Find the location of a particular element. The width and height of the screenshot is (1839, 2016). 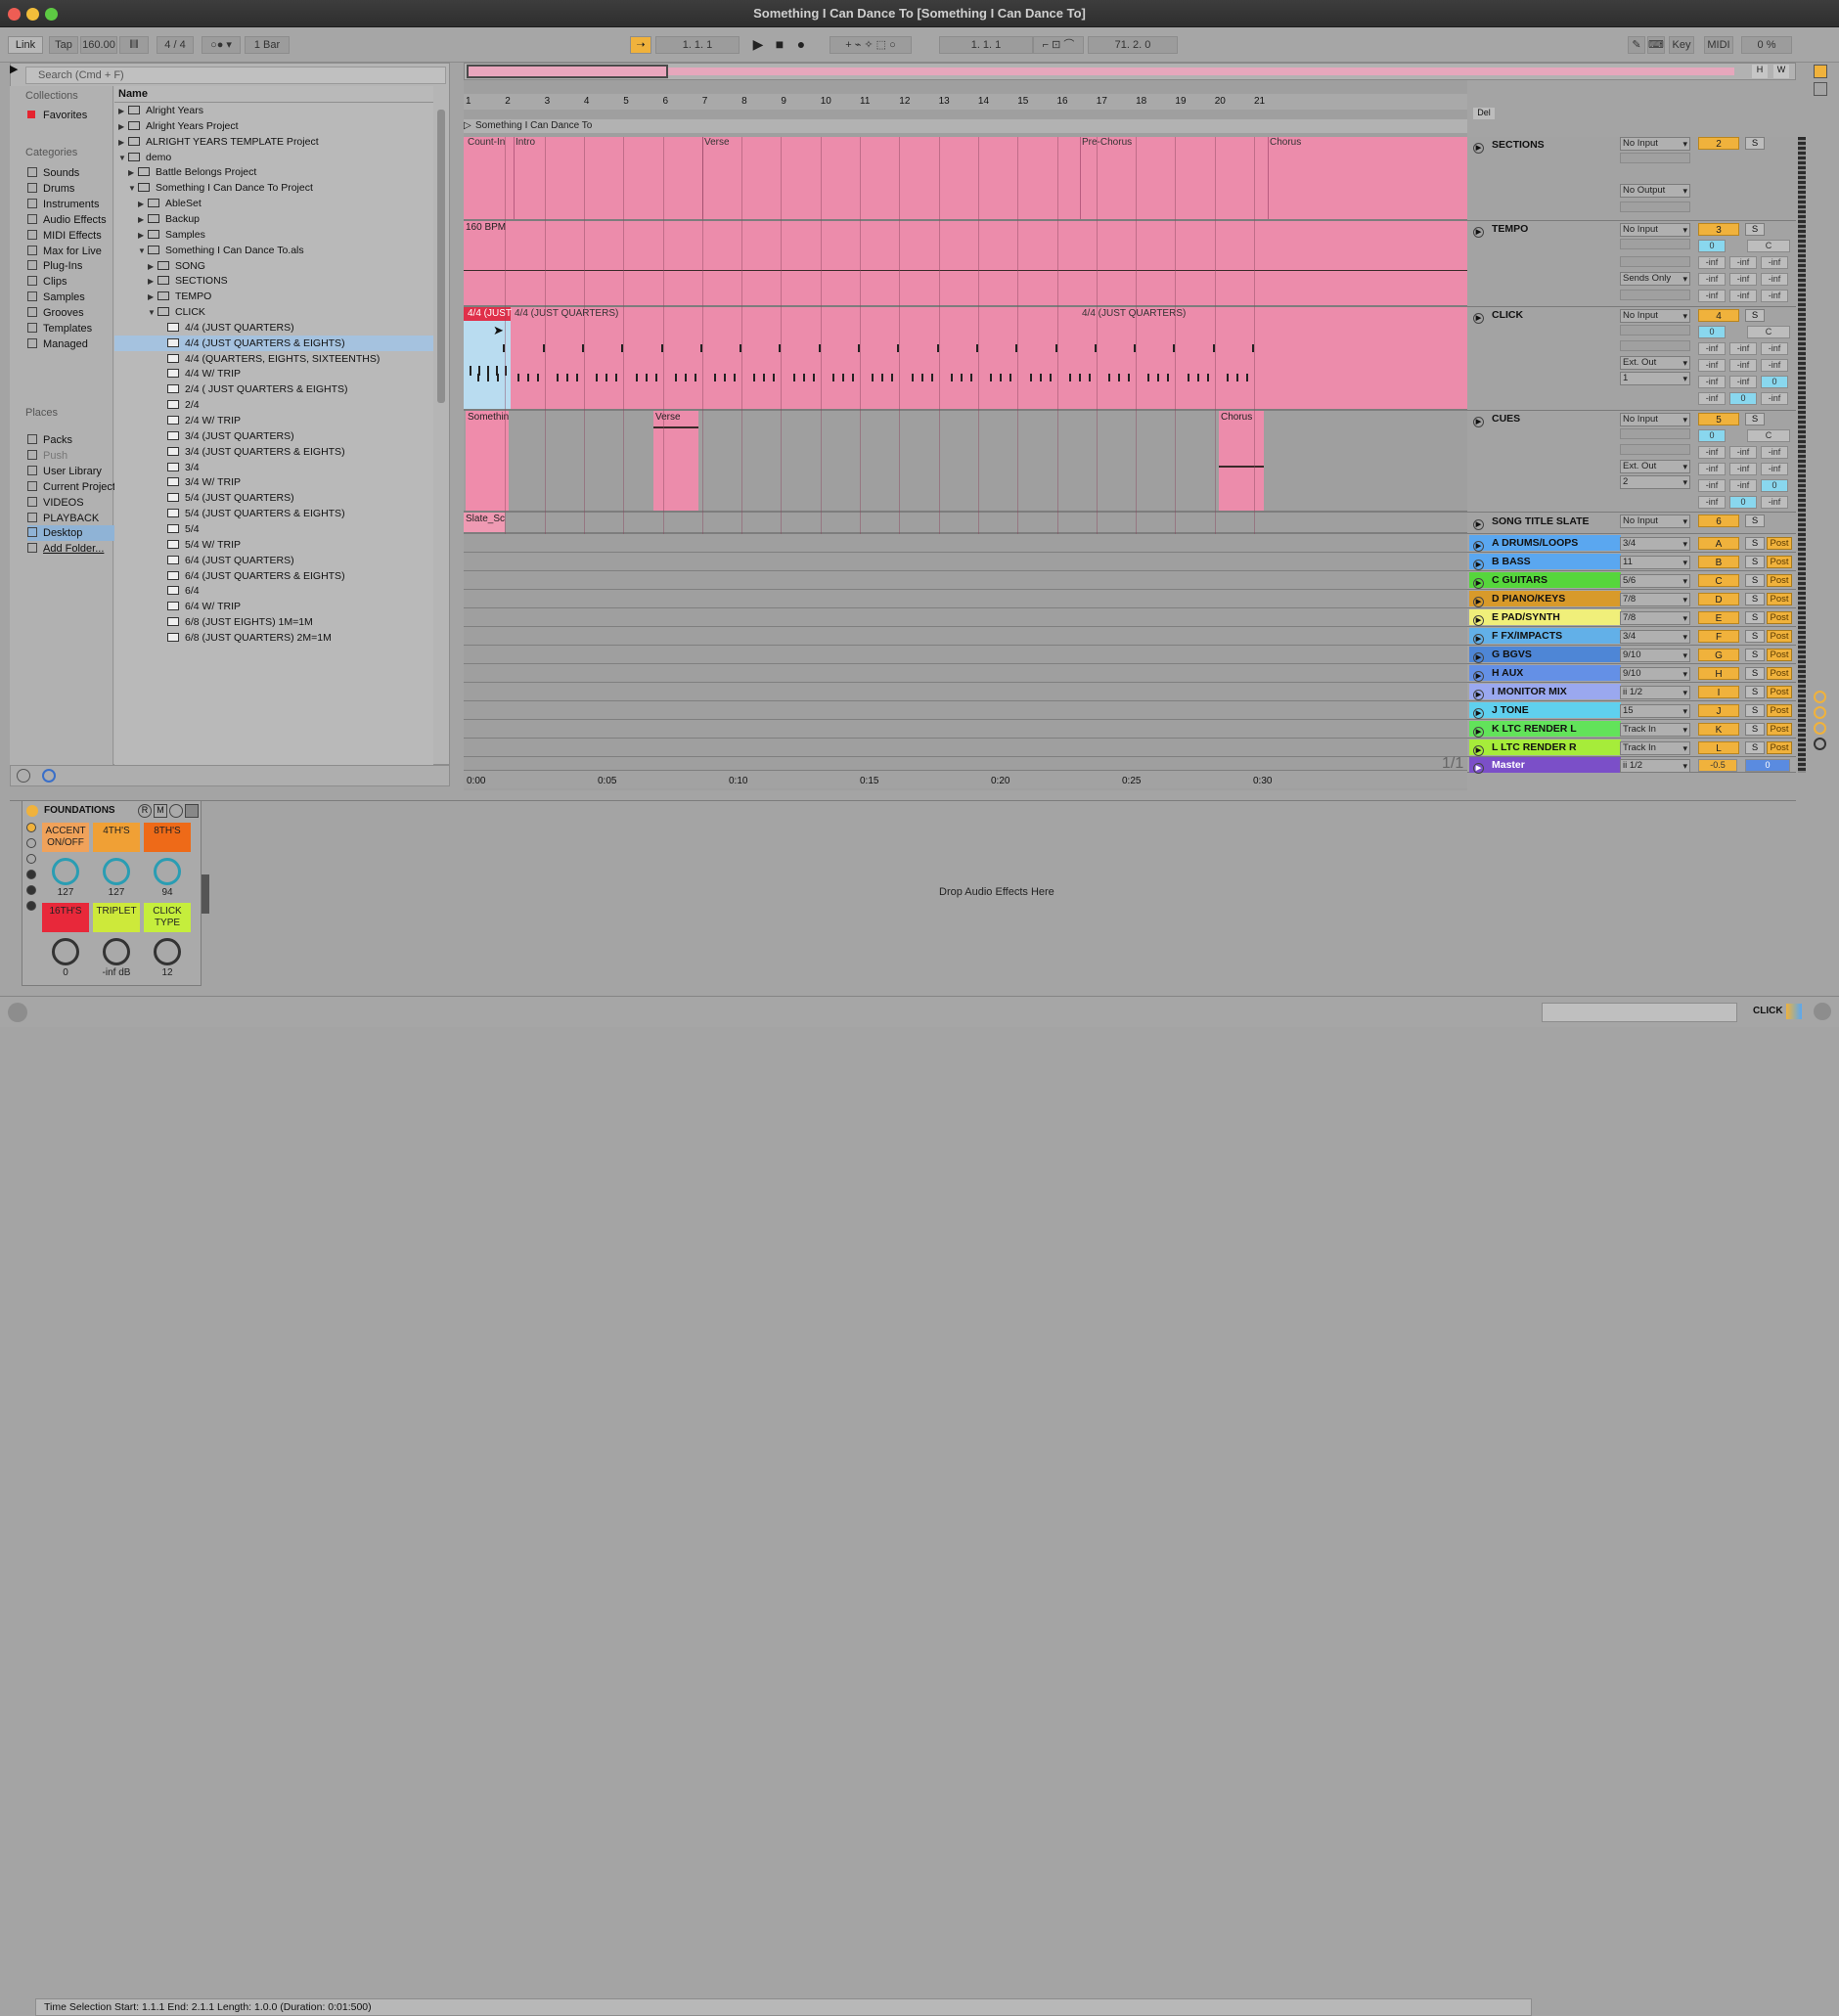

browser-row: ▼ Something I Can Dance To.als is located at coordinates (273, 251).